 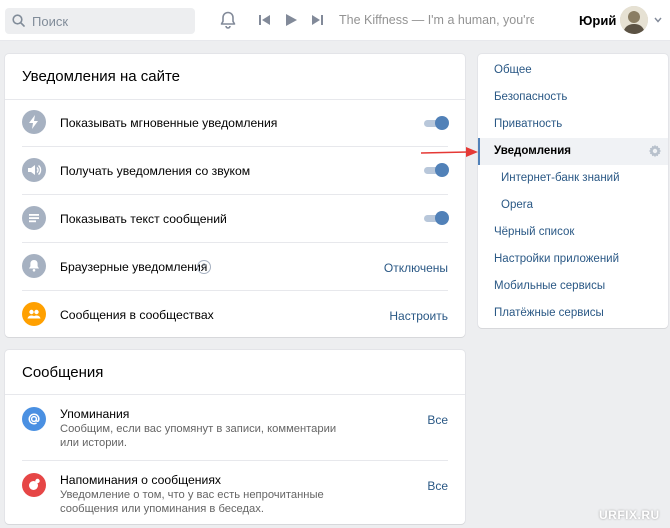 I want to click on community-icon, so click(x=34, y=314).